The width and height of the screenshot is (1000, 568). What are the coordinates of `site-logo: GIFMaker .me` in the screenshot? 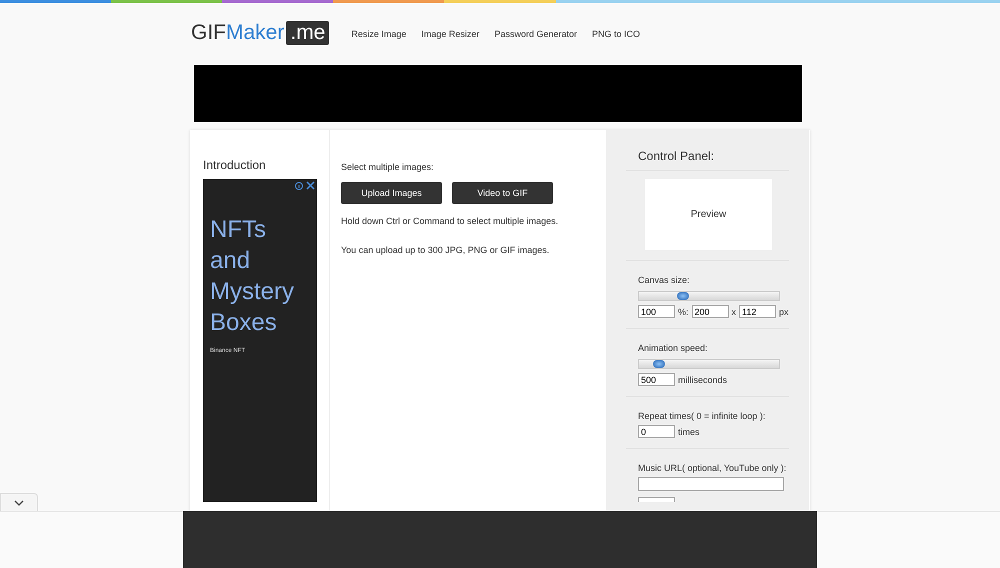 It's located at (260, 33).